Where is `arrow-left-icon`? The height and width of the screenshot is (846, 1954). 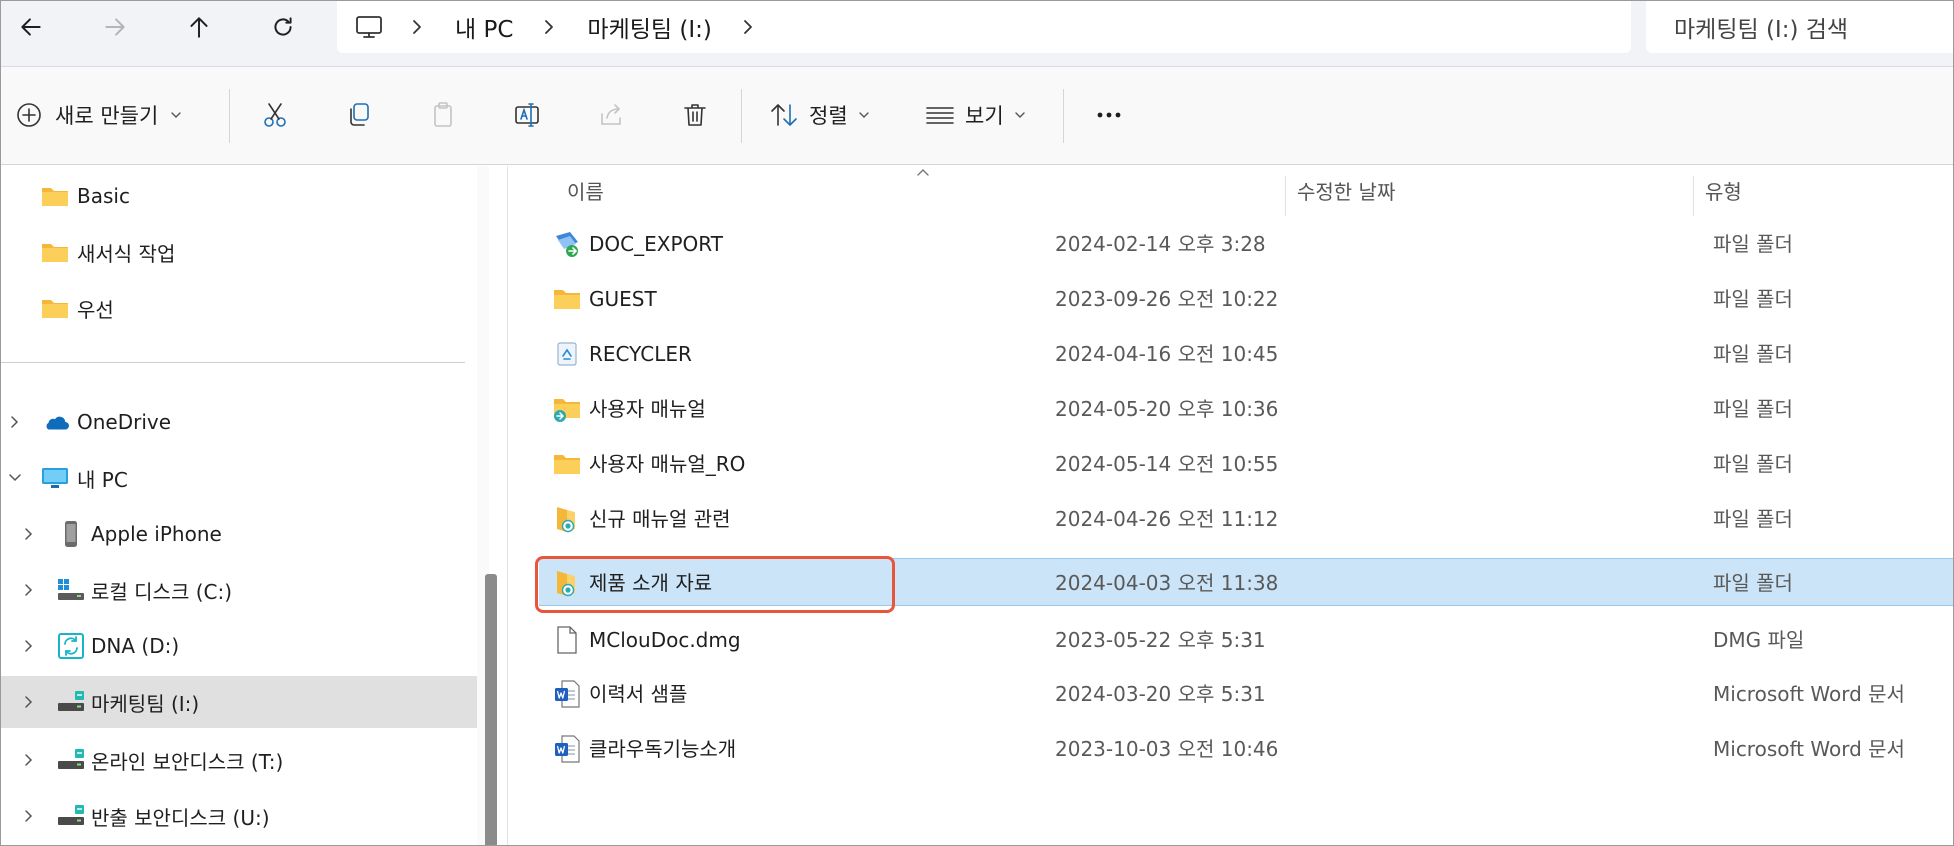
arrow-left-icon is located at coordinates (31, 27).